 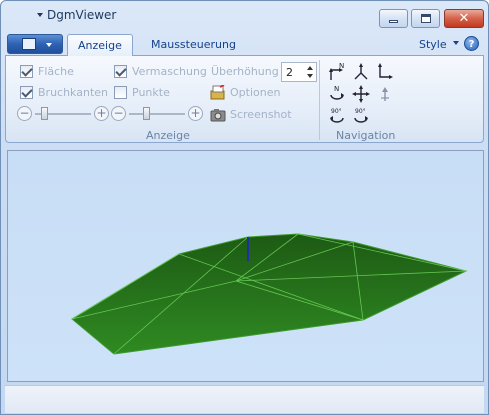 I want to click on app-menu-icon, so click(x=29, y=44).